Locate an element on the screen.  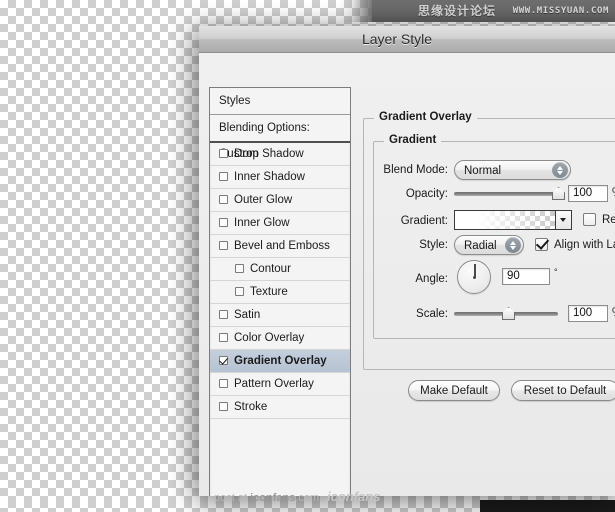
opacity-value: 100 is located at coordinates (583, 193).